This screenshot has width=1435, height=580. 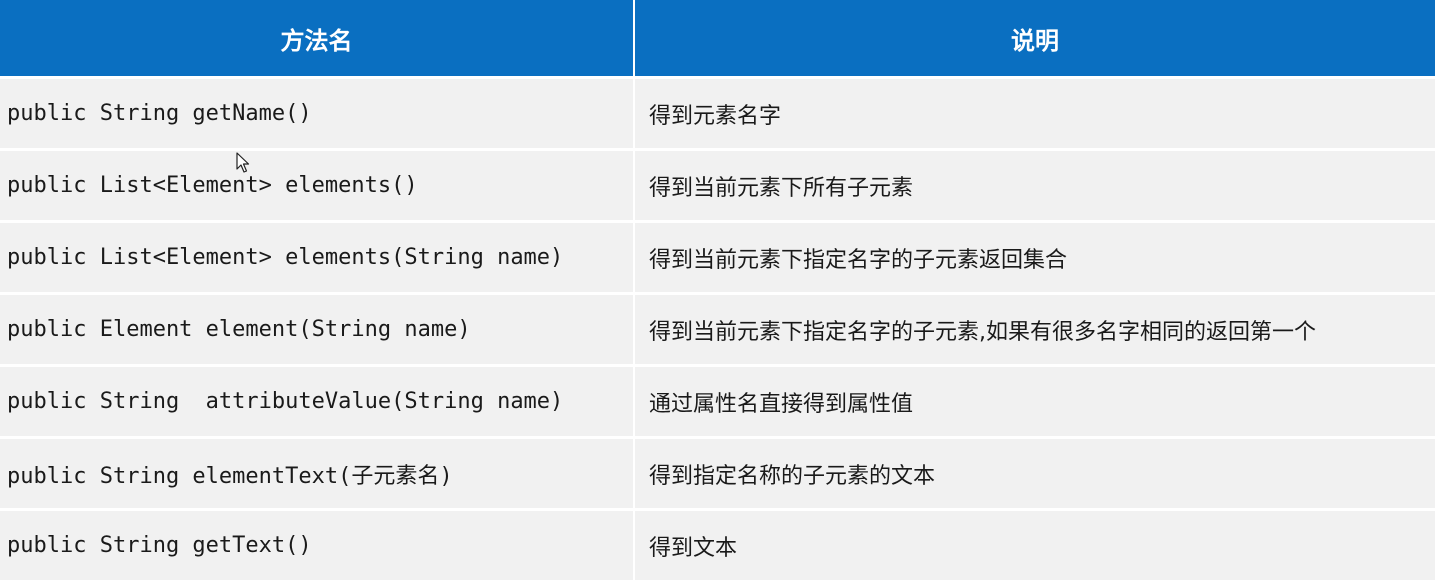 I want to click on method-signature: public String getName(), so click(x=317, y=115).